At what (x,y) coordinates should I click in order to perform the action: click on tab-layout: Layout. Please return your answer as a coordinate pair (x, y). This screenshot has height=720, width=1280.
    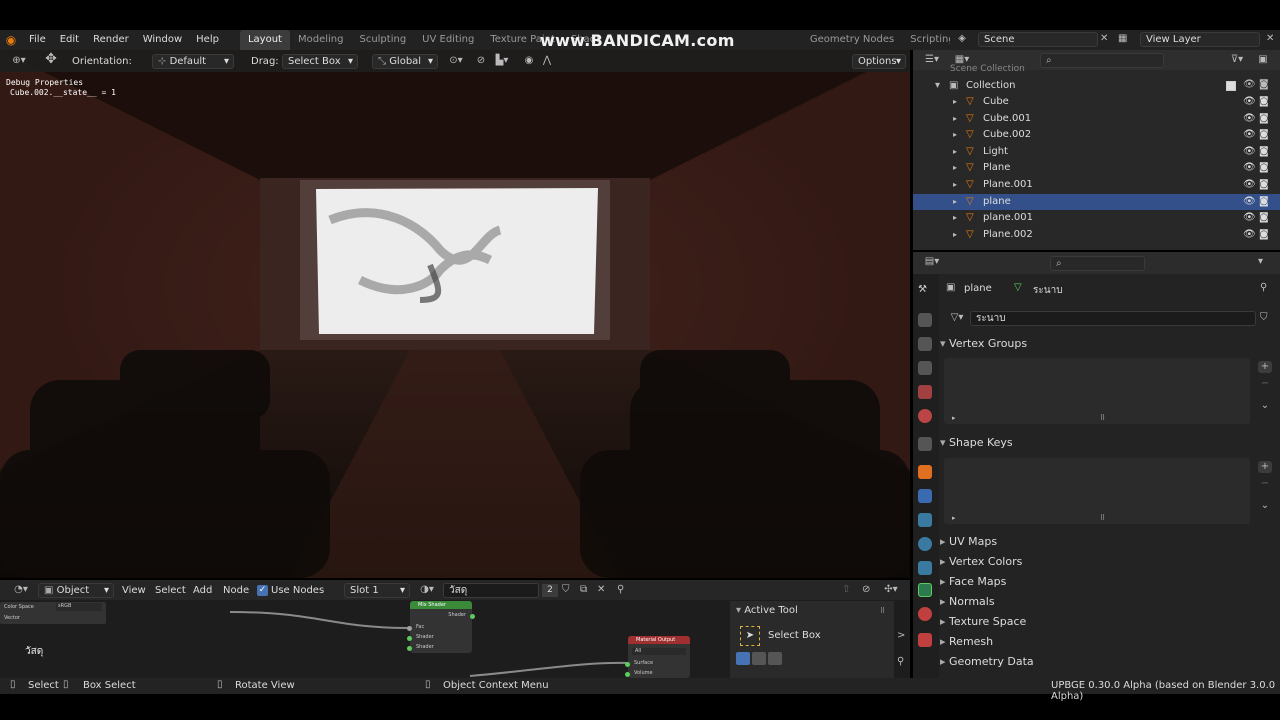
    Looking at the image, I should click on (264, 40).